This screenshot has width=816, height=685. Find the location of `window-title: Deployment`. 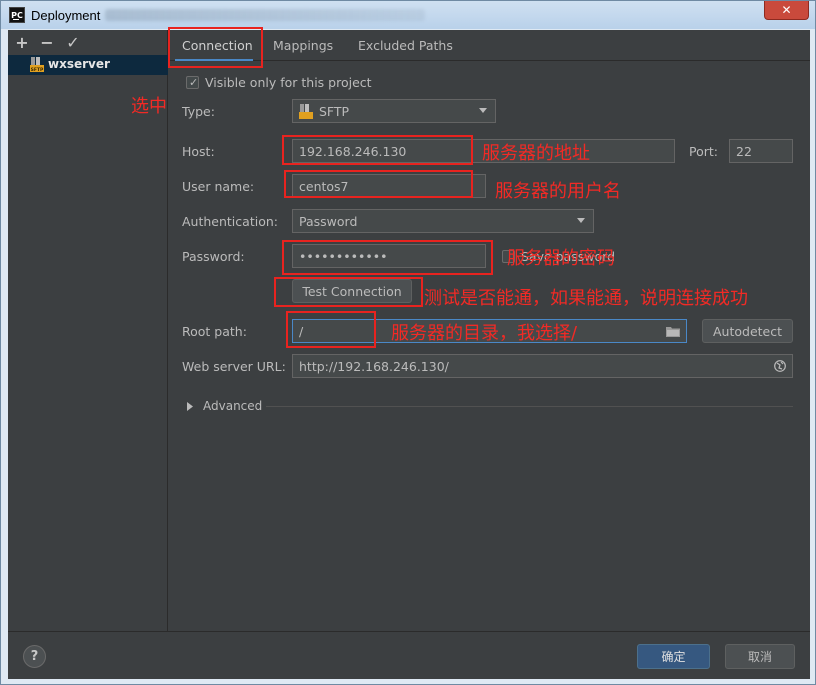

window-title: Deployment is located at coordinates (66, 15).